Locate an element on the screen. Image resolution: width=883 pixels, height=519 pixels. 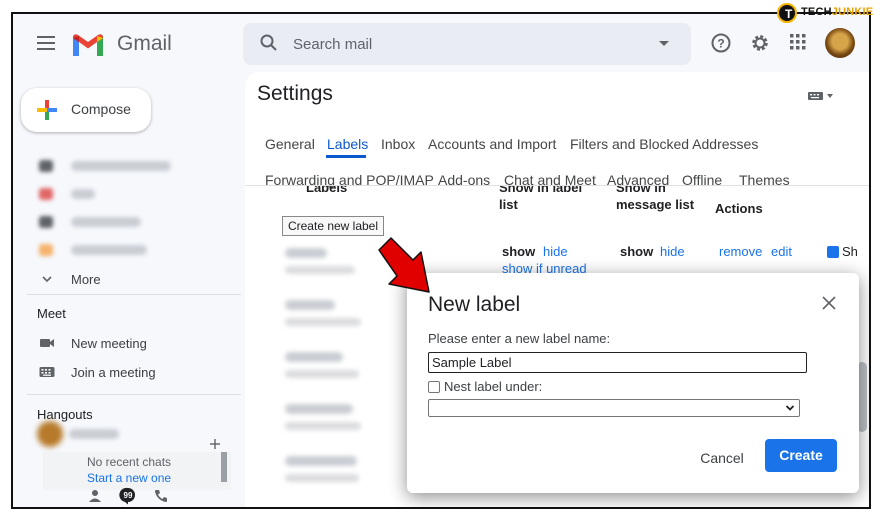
techjunkie-watermark: T TECHJUNKIE is located at coordinates (827, 13).